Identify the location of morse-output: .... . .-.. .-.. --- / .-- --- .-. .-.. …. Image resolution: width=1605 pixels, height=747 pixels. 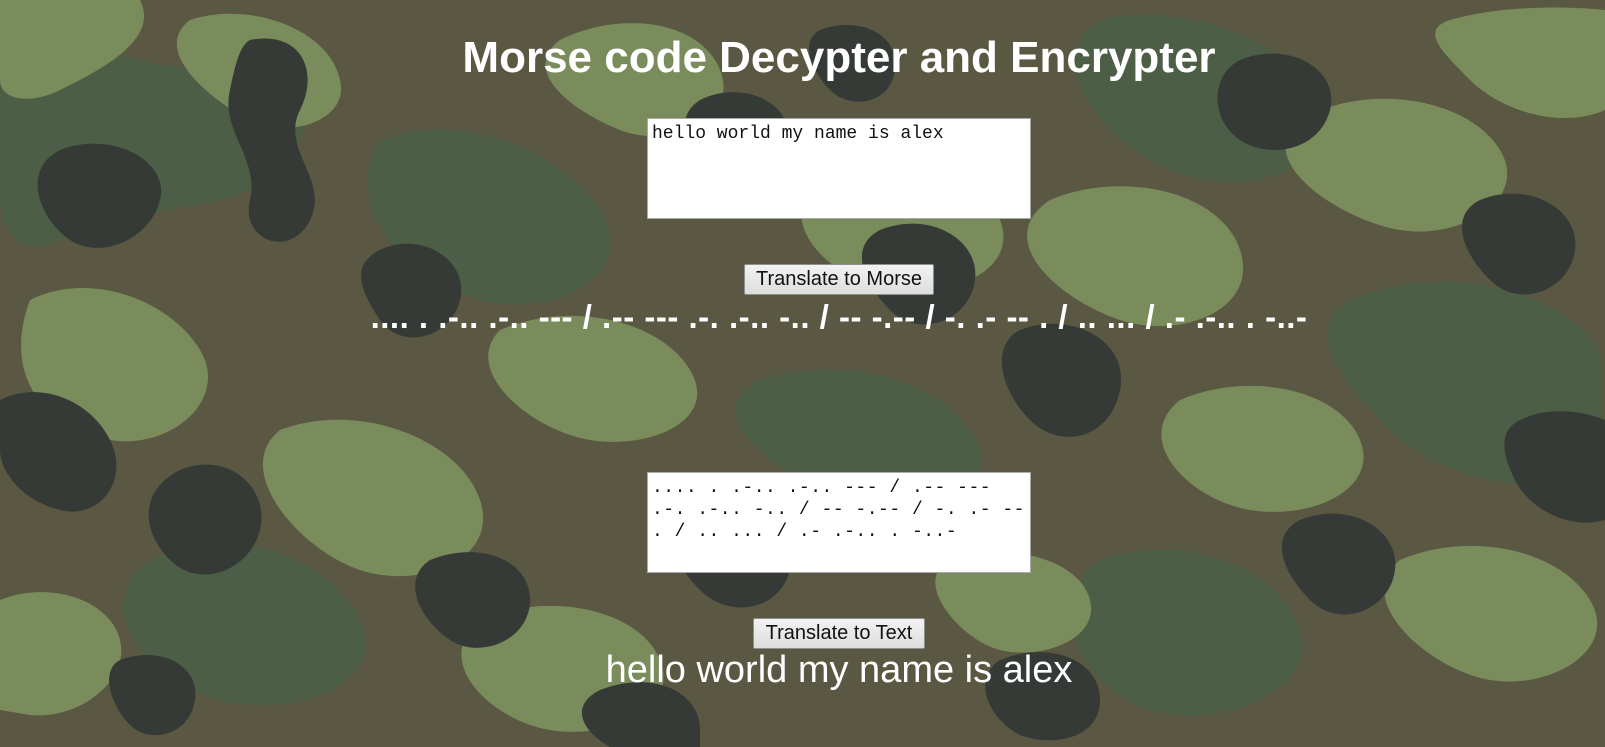
(839, 316).